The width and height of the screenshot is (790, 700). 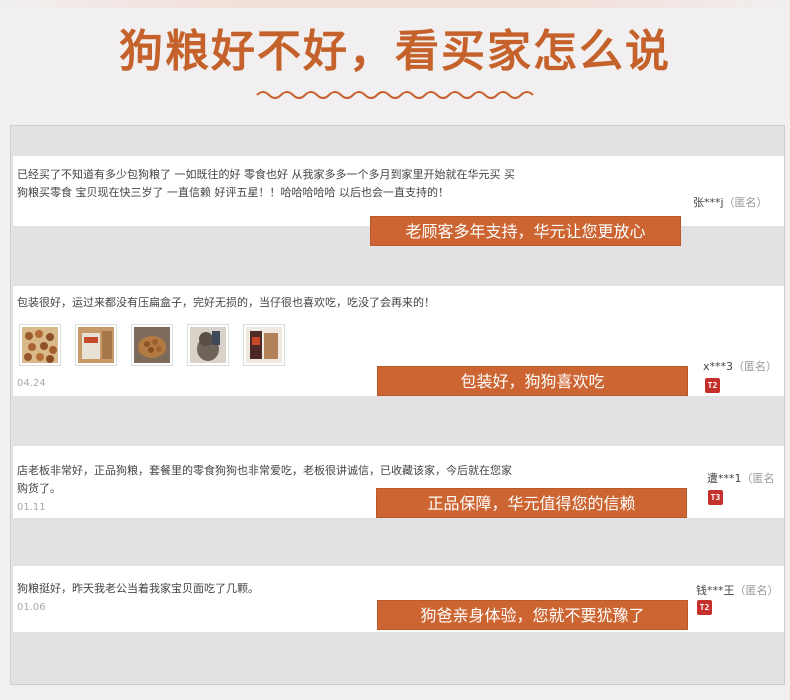 What do you see at coordinates (395, 4) in the screenshot?
I see `top-decor-strip` at bounding box center [395, 4].